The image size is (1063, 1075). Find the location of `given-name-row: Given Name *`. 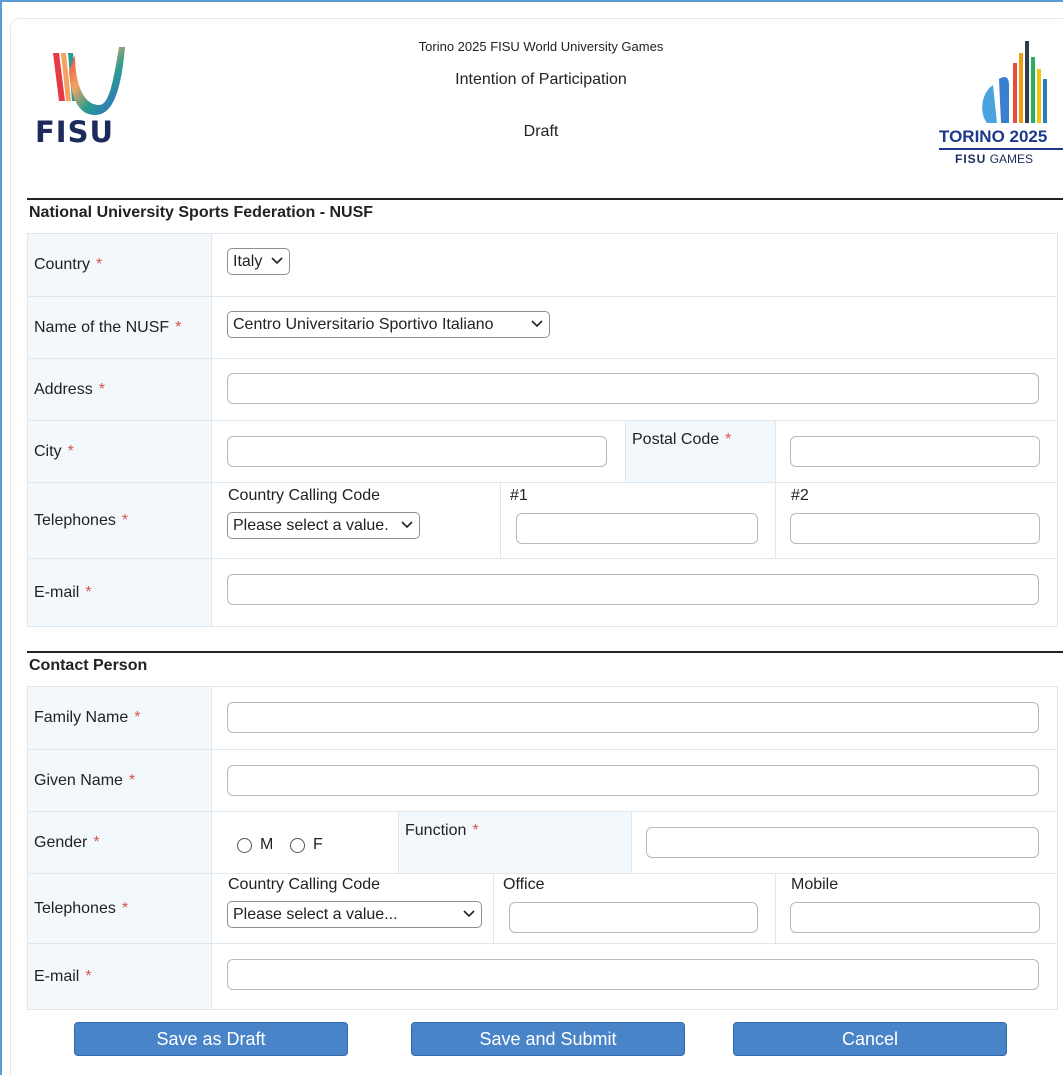

given-name-row: Given Name * is located at coordinates (542, 780).